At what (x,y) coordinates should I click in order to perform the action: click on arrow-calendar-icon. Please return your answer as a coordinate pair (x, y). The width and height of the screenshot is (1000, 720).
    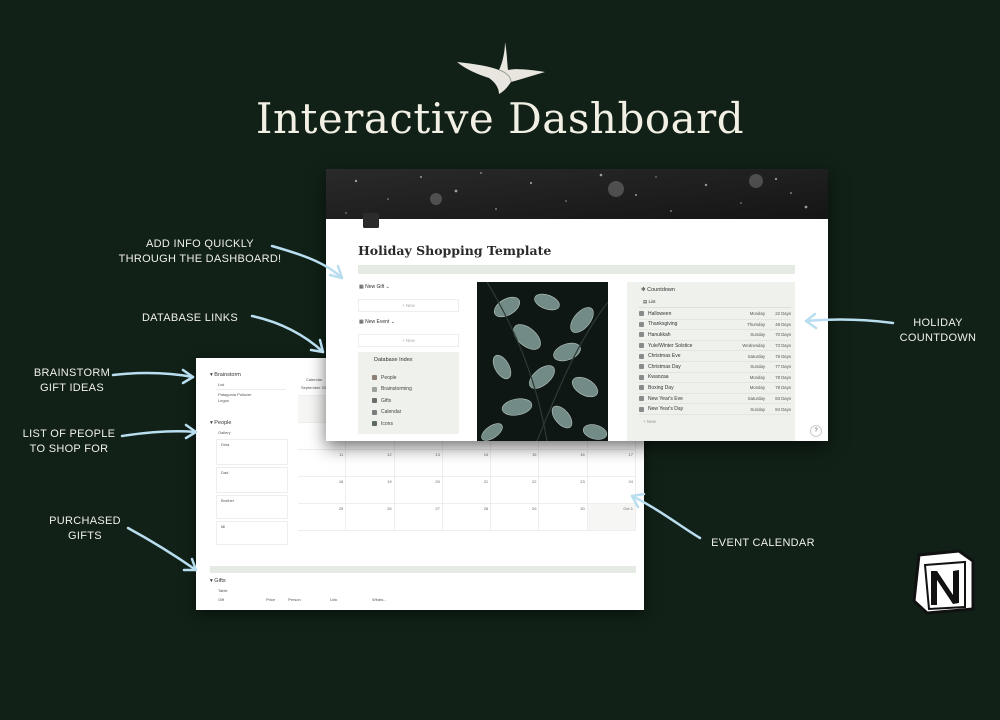
    Looking at the image, I should click on (666, 517).